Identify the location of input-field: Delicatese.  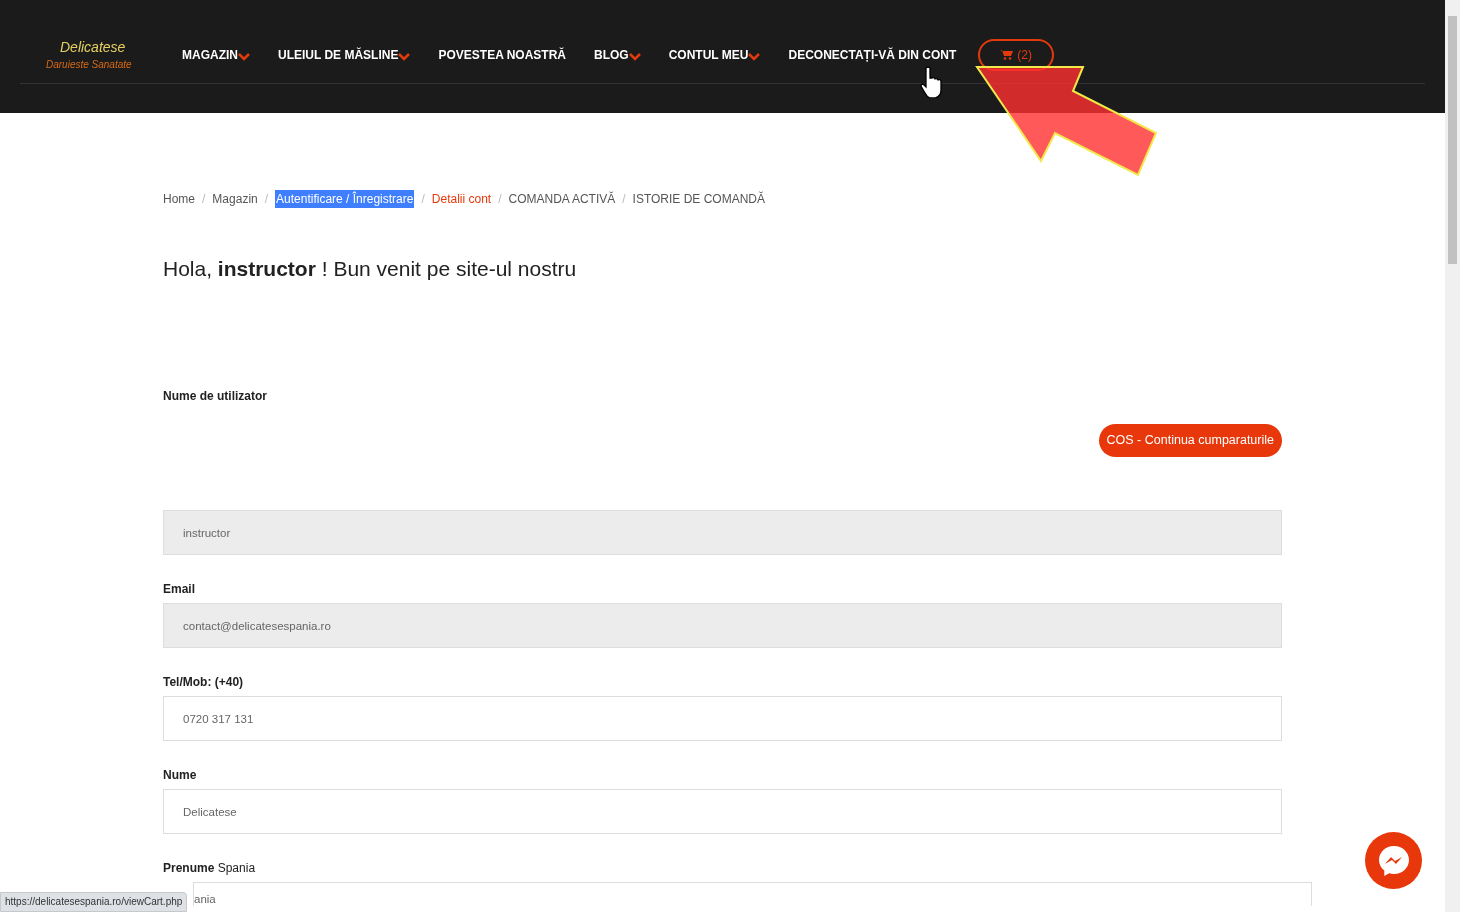
(722, 811).